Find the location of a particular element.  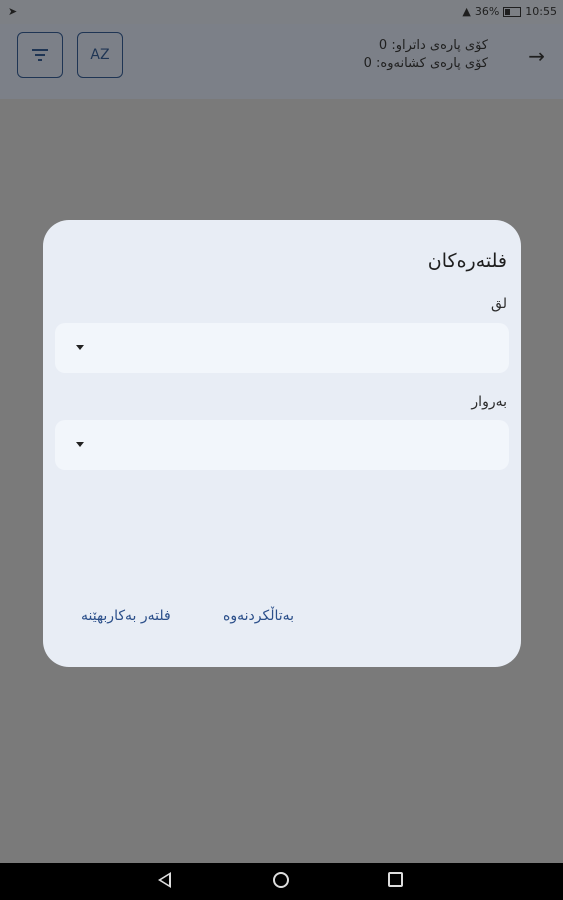

nav-back-icon is located at coordinates (164, 880).